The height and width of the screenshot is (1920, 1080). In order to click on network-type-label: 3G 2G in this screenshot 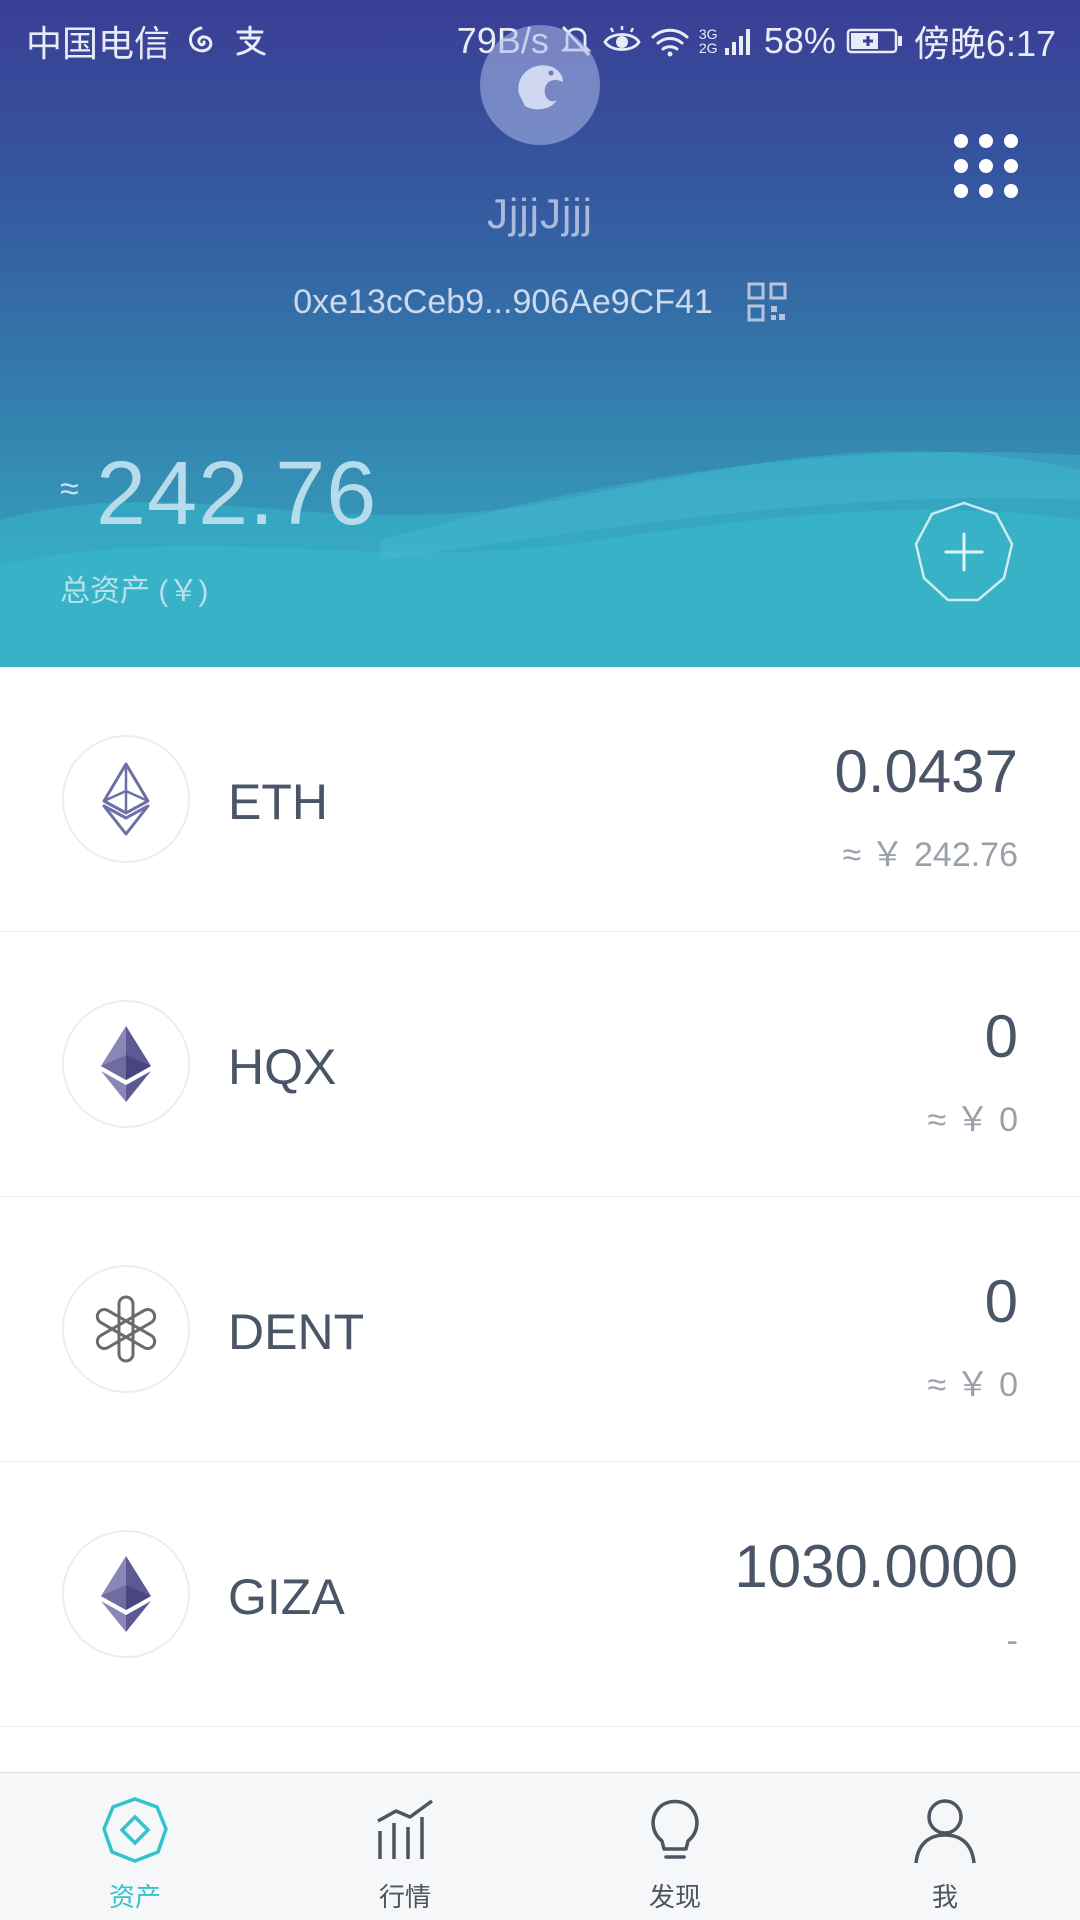, I will do `click(708, 41)`.